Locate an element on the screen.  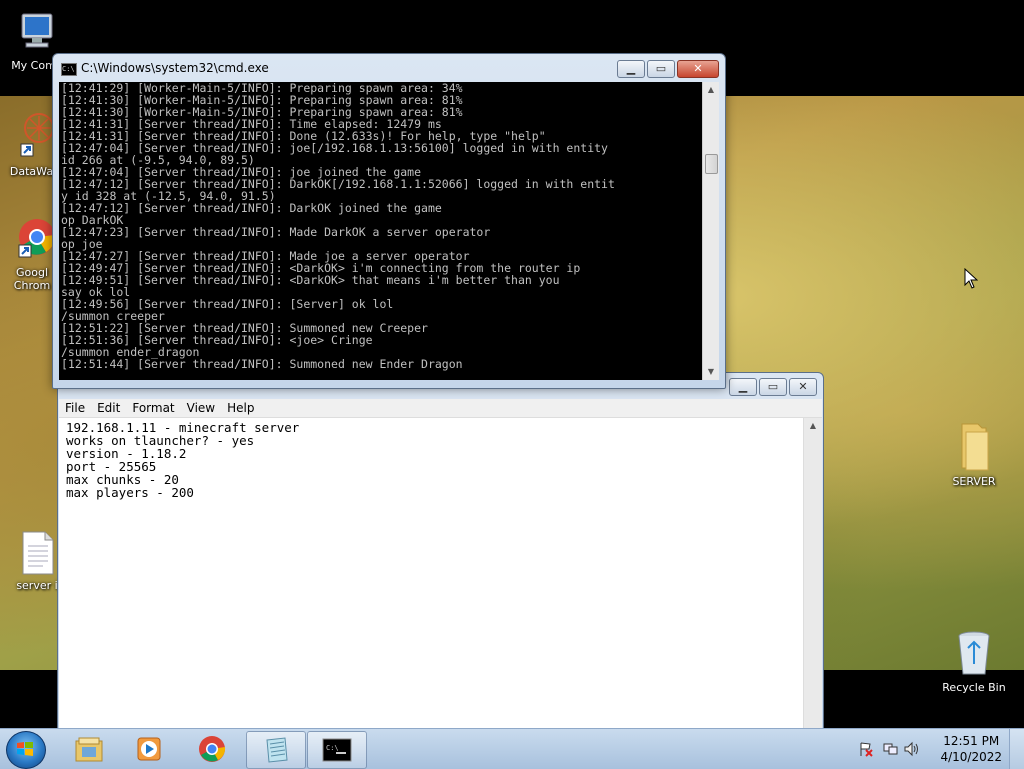
scroll-thumb is located at coordinates (711, 164).